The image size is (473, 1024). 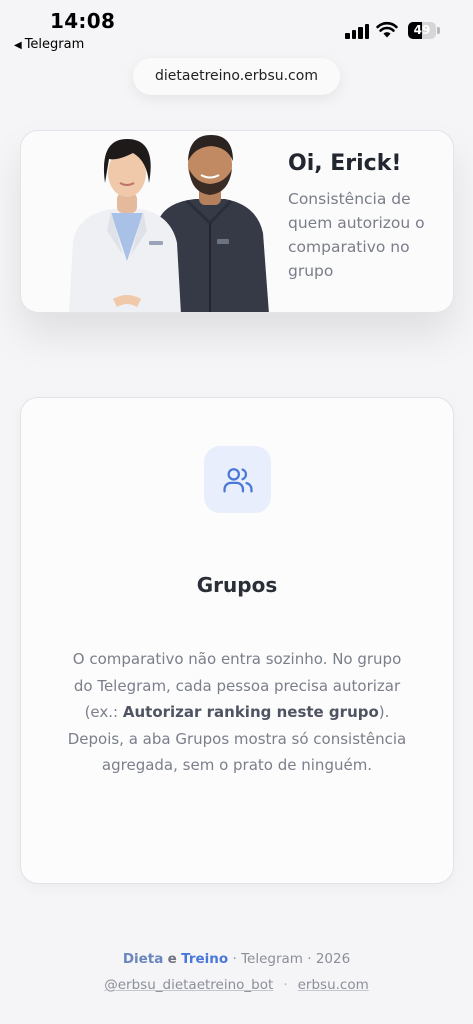 I want to click on coaches-illustration, so click(x=169, y=223).